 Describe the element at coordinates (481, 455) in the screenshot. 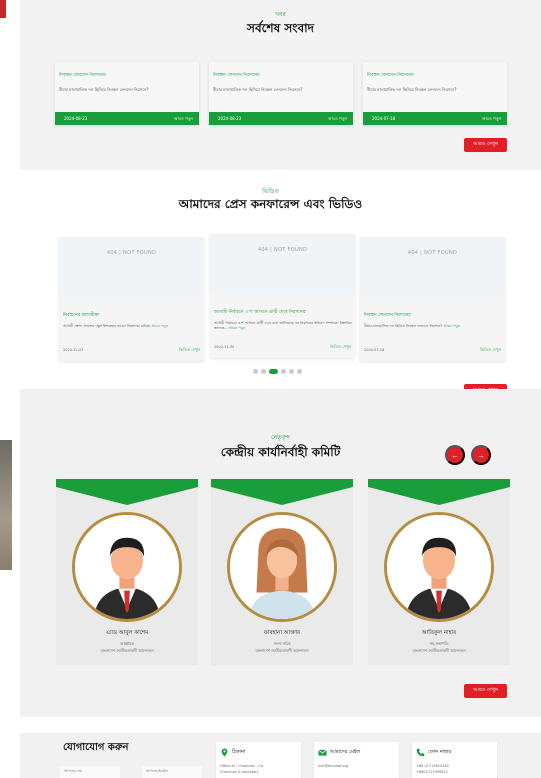

I see `next-arrow-button: →` at that location.